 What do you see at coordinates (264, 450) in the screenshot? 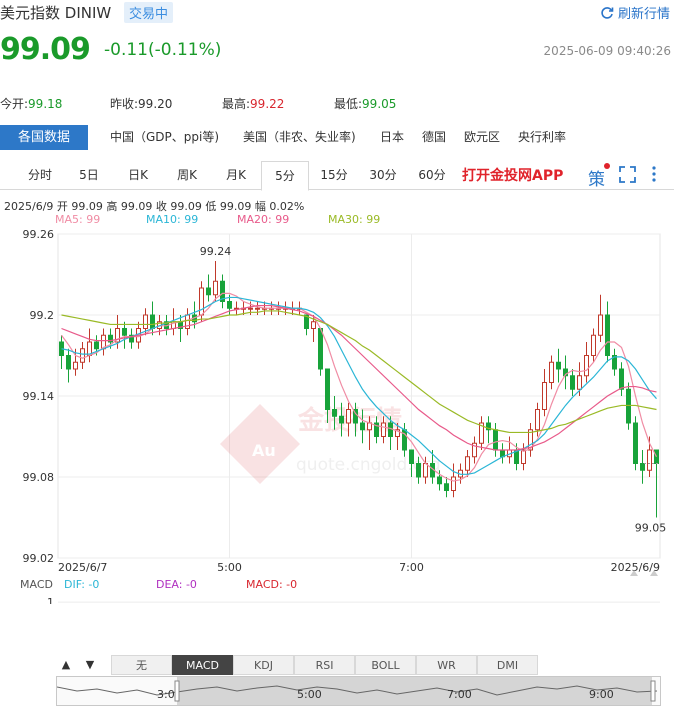
I see `watermark-logo-text: Au` at bounding box center [264, 450].